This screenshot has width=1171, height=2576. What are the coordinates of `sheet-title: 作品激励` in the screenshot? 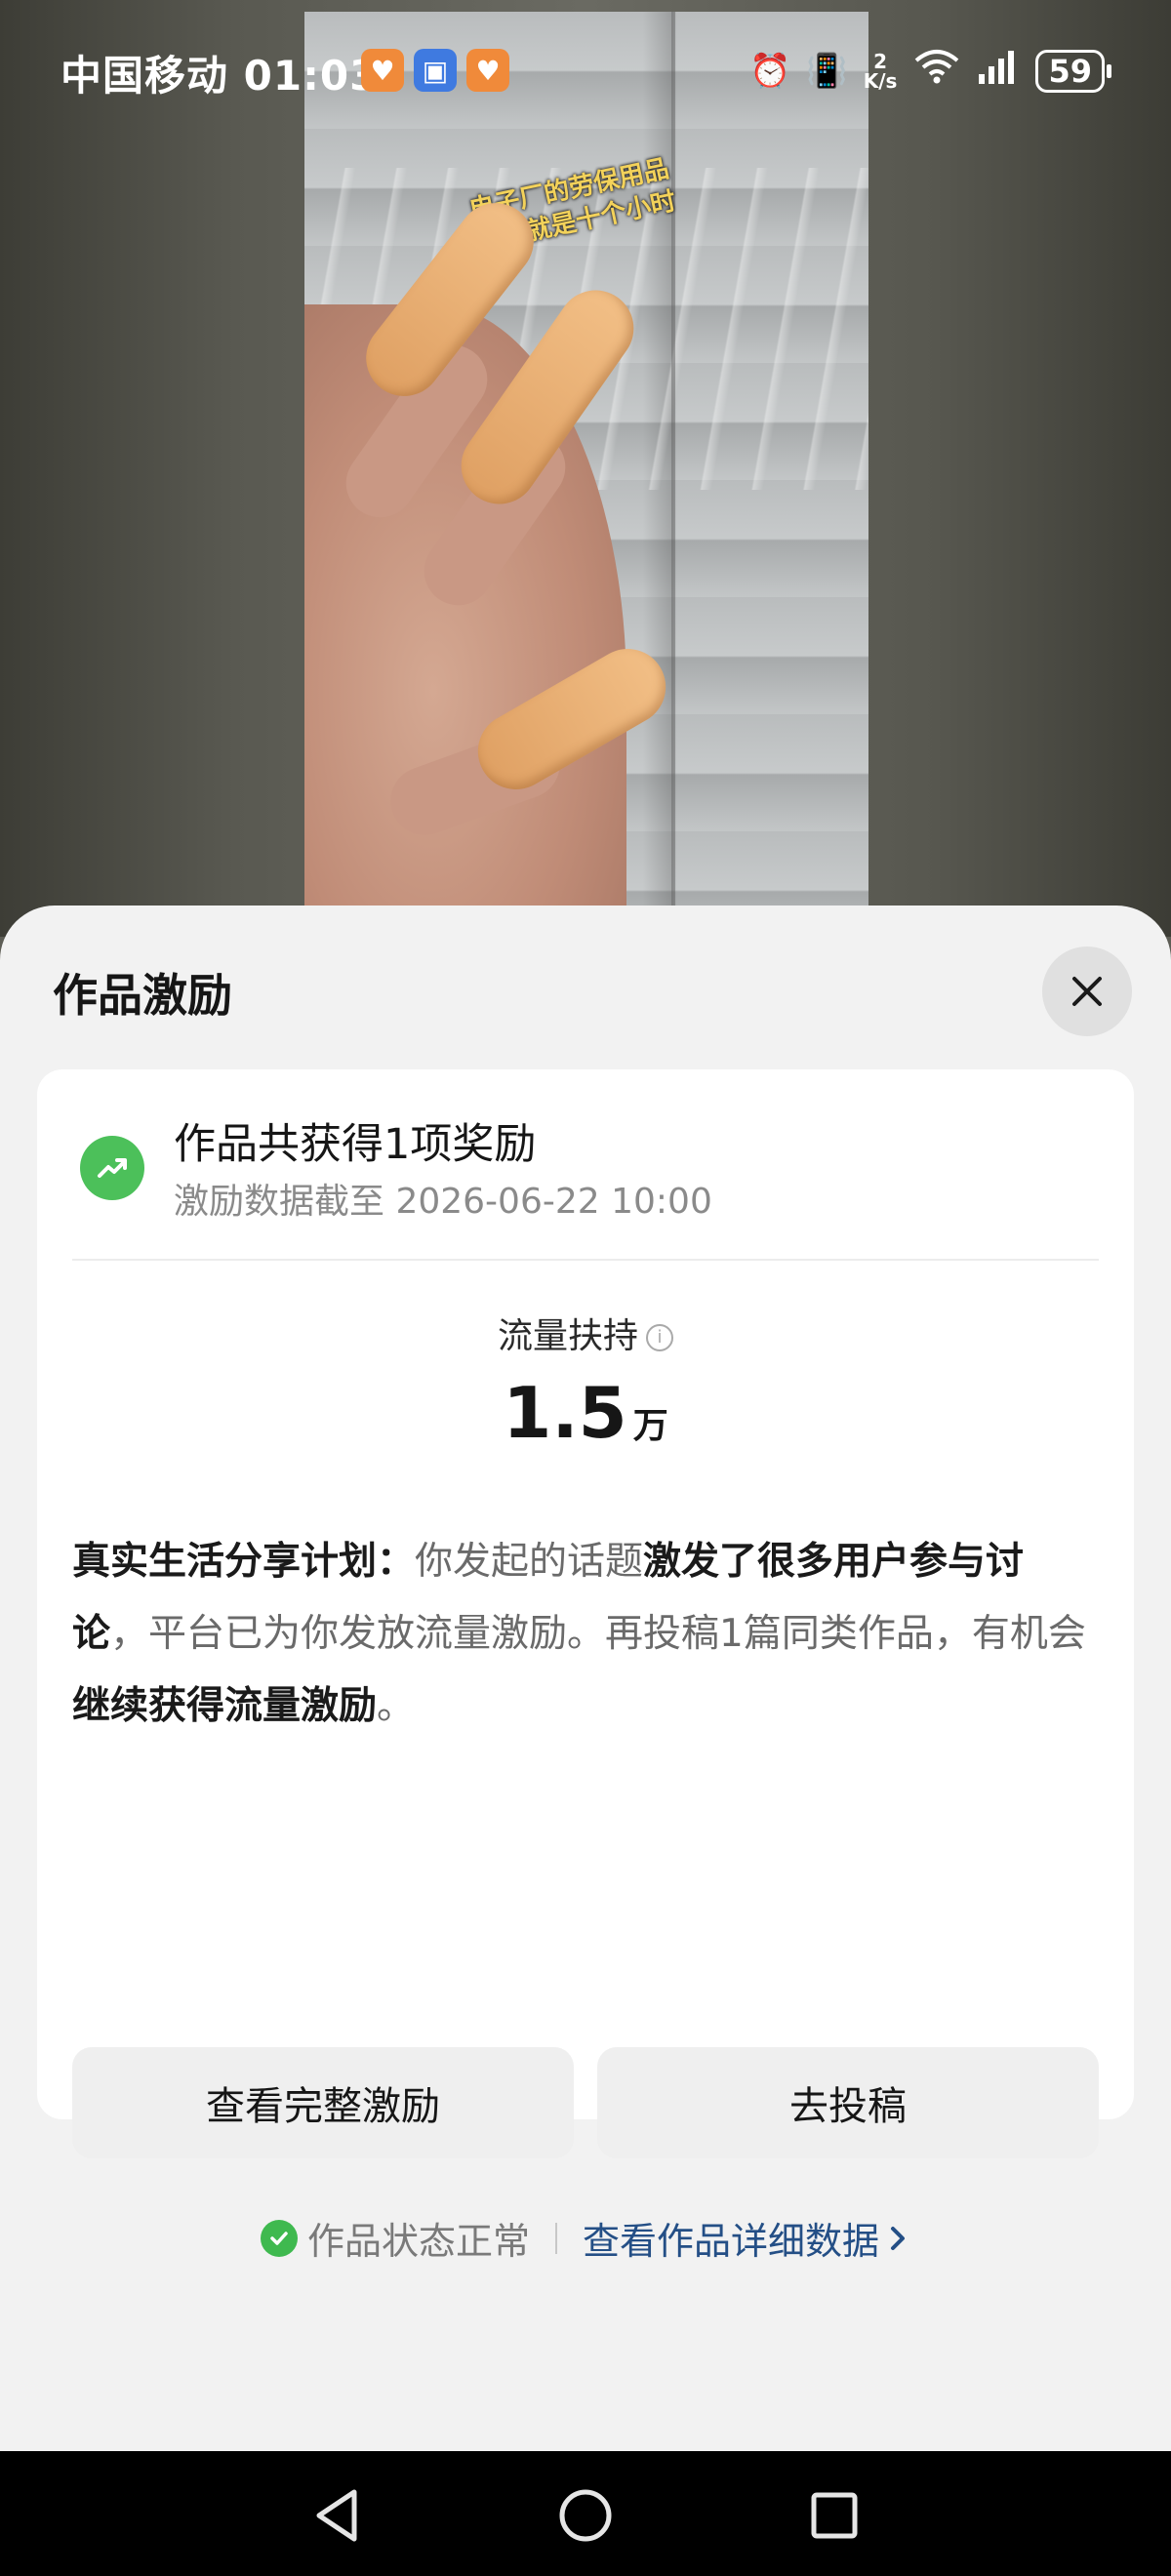 It's located at (142, 995).